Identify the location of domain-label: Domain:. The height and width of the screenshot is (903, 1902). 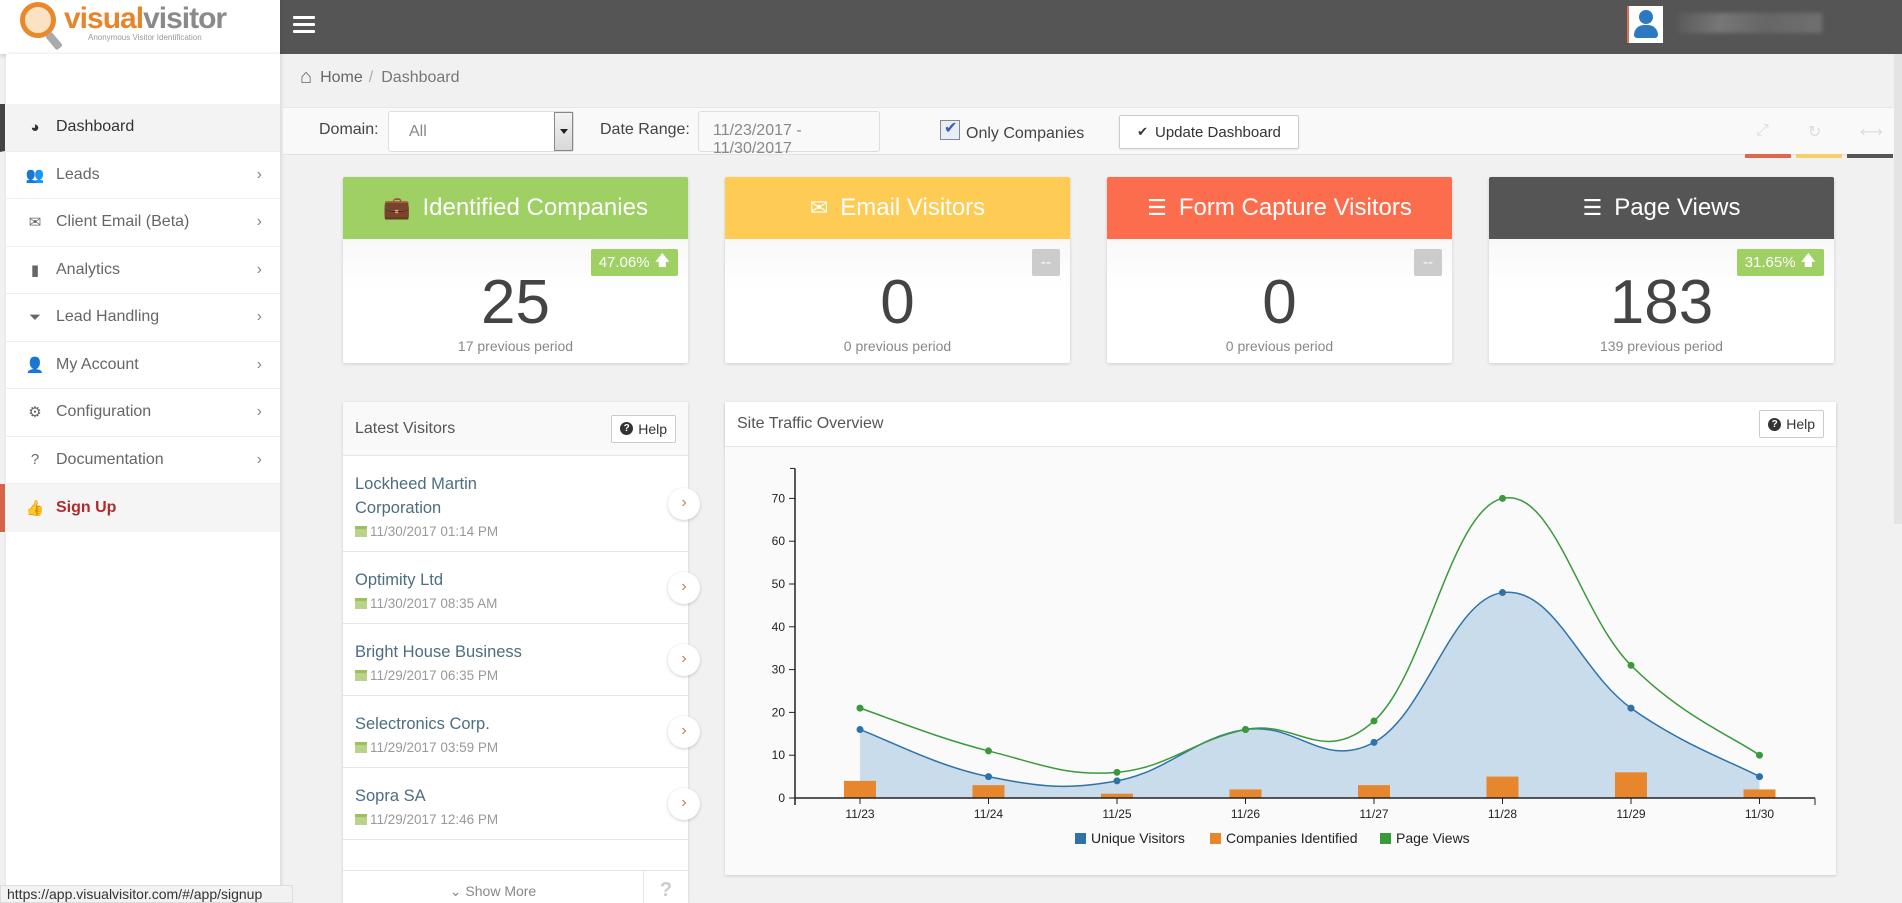
(349, 129).